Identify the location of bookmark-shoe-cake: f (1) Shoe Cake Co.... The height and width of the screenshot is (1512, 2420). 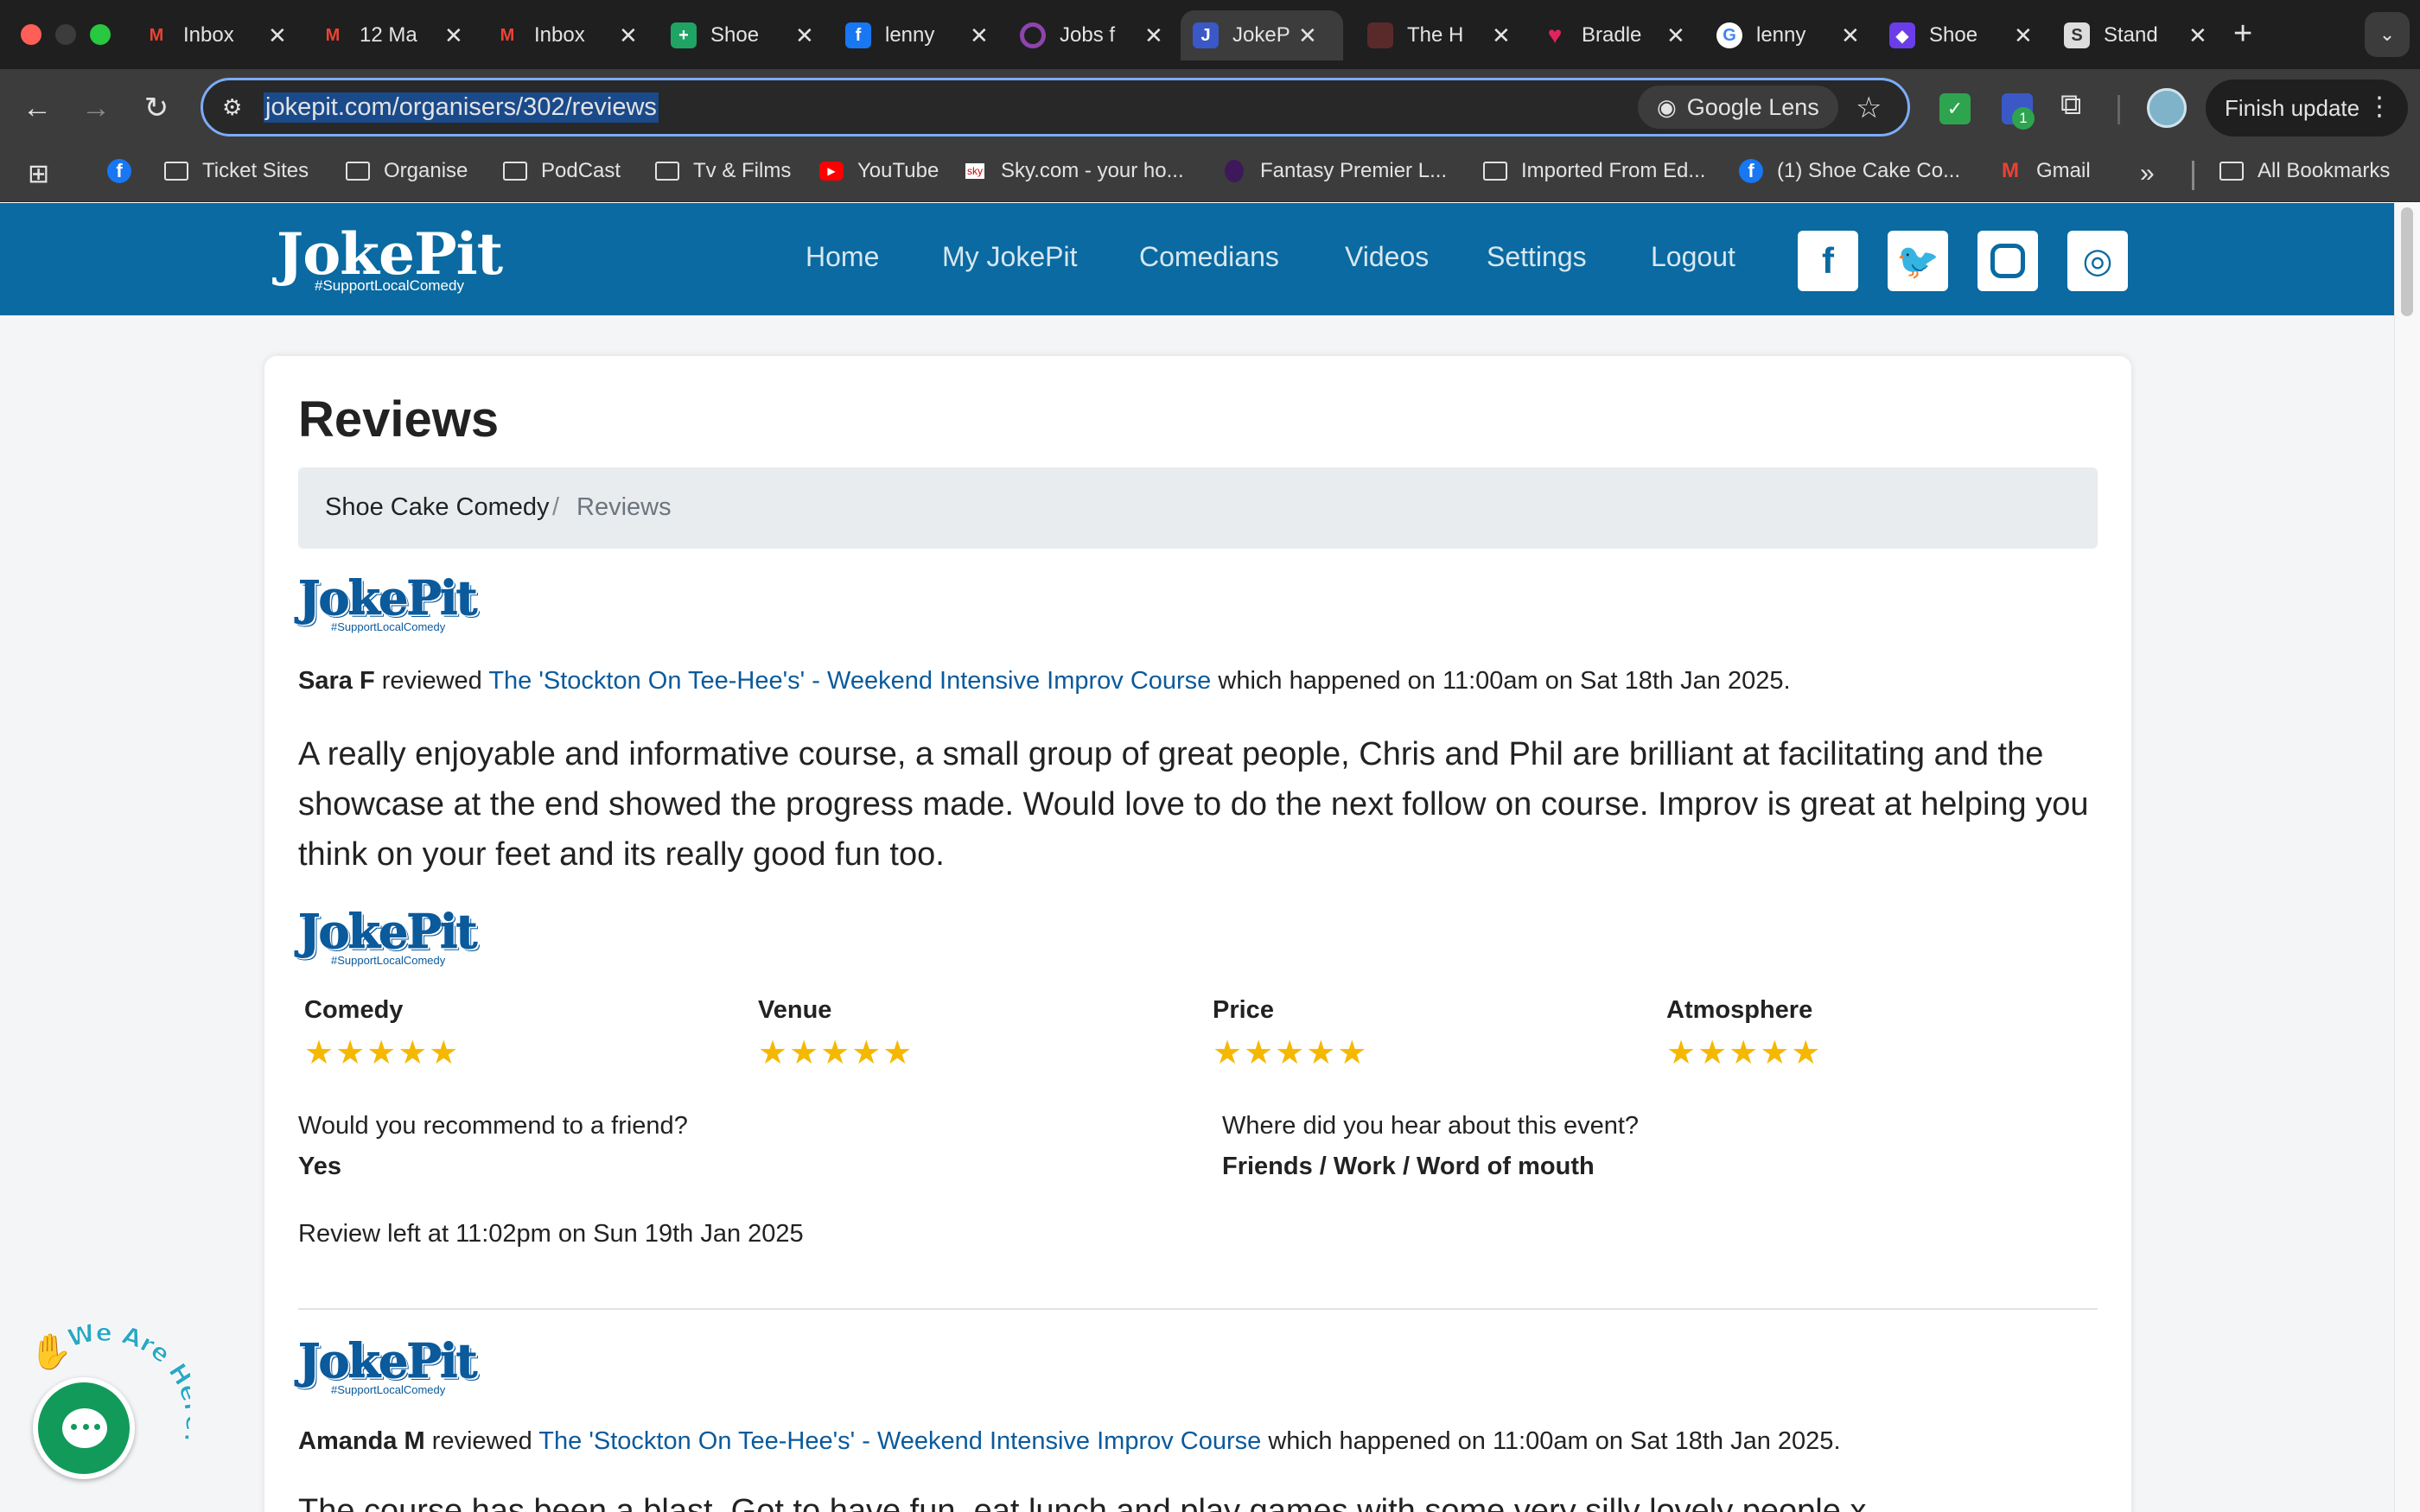
(1849, 171).